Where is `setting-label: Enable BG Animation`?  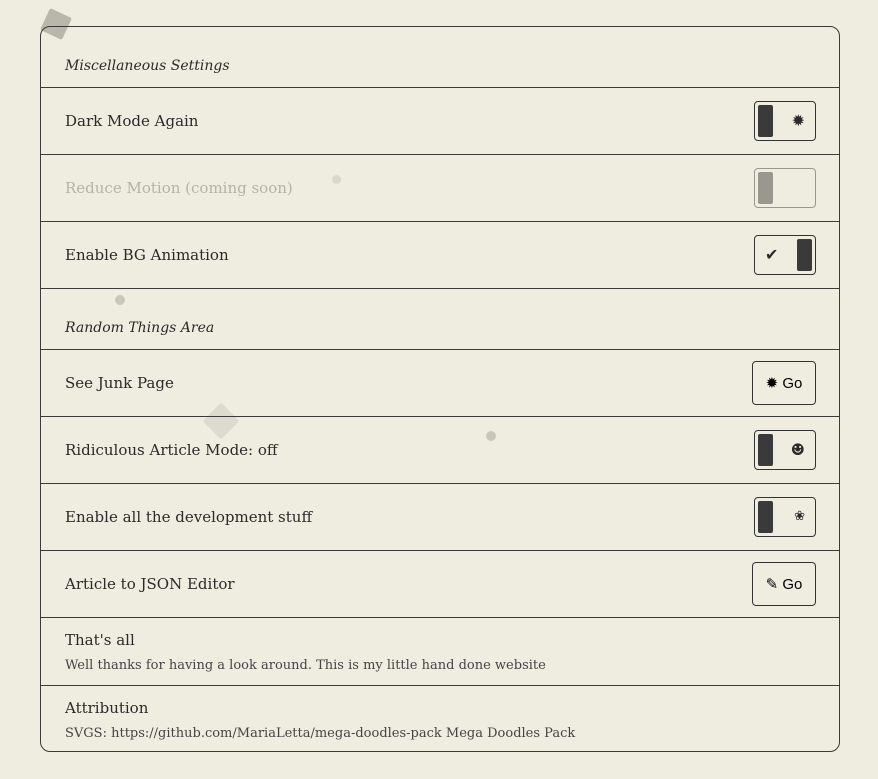 setting-label: Enable BG Animation is located at coordinates (147, 255).